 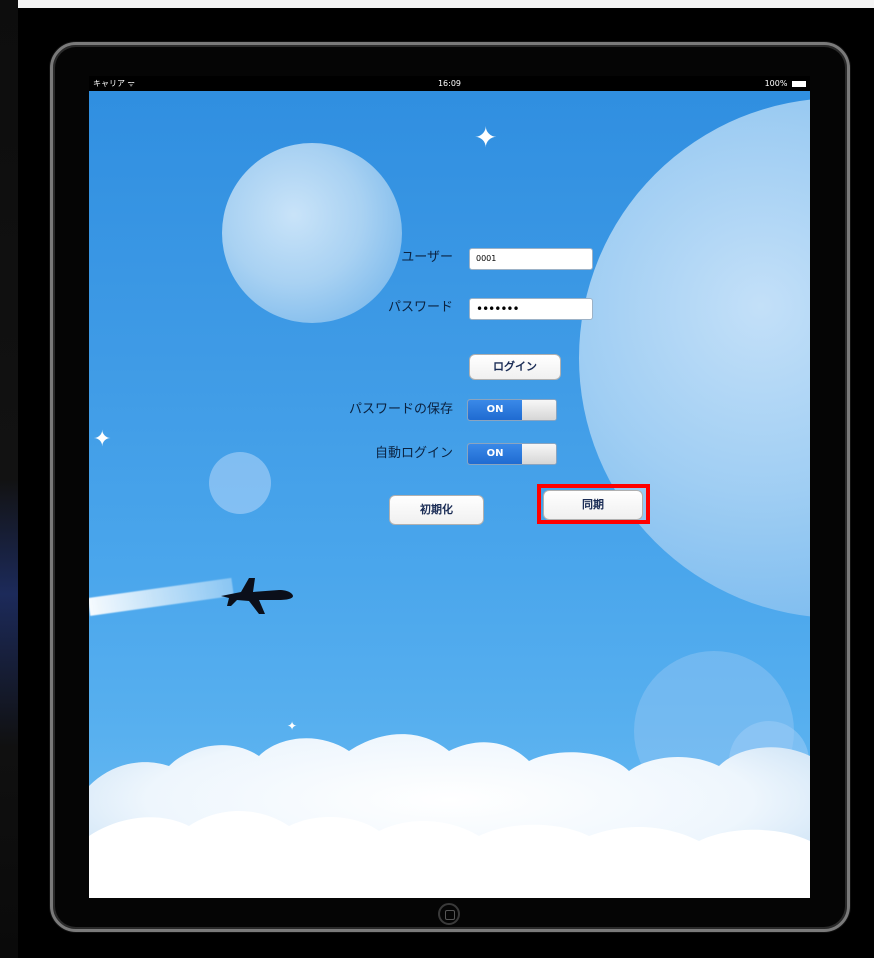 I want to click on save-password-label: パスワードの保存, so click(x=400, y=409).